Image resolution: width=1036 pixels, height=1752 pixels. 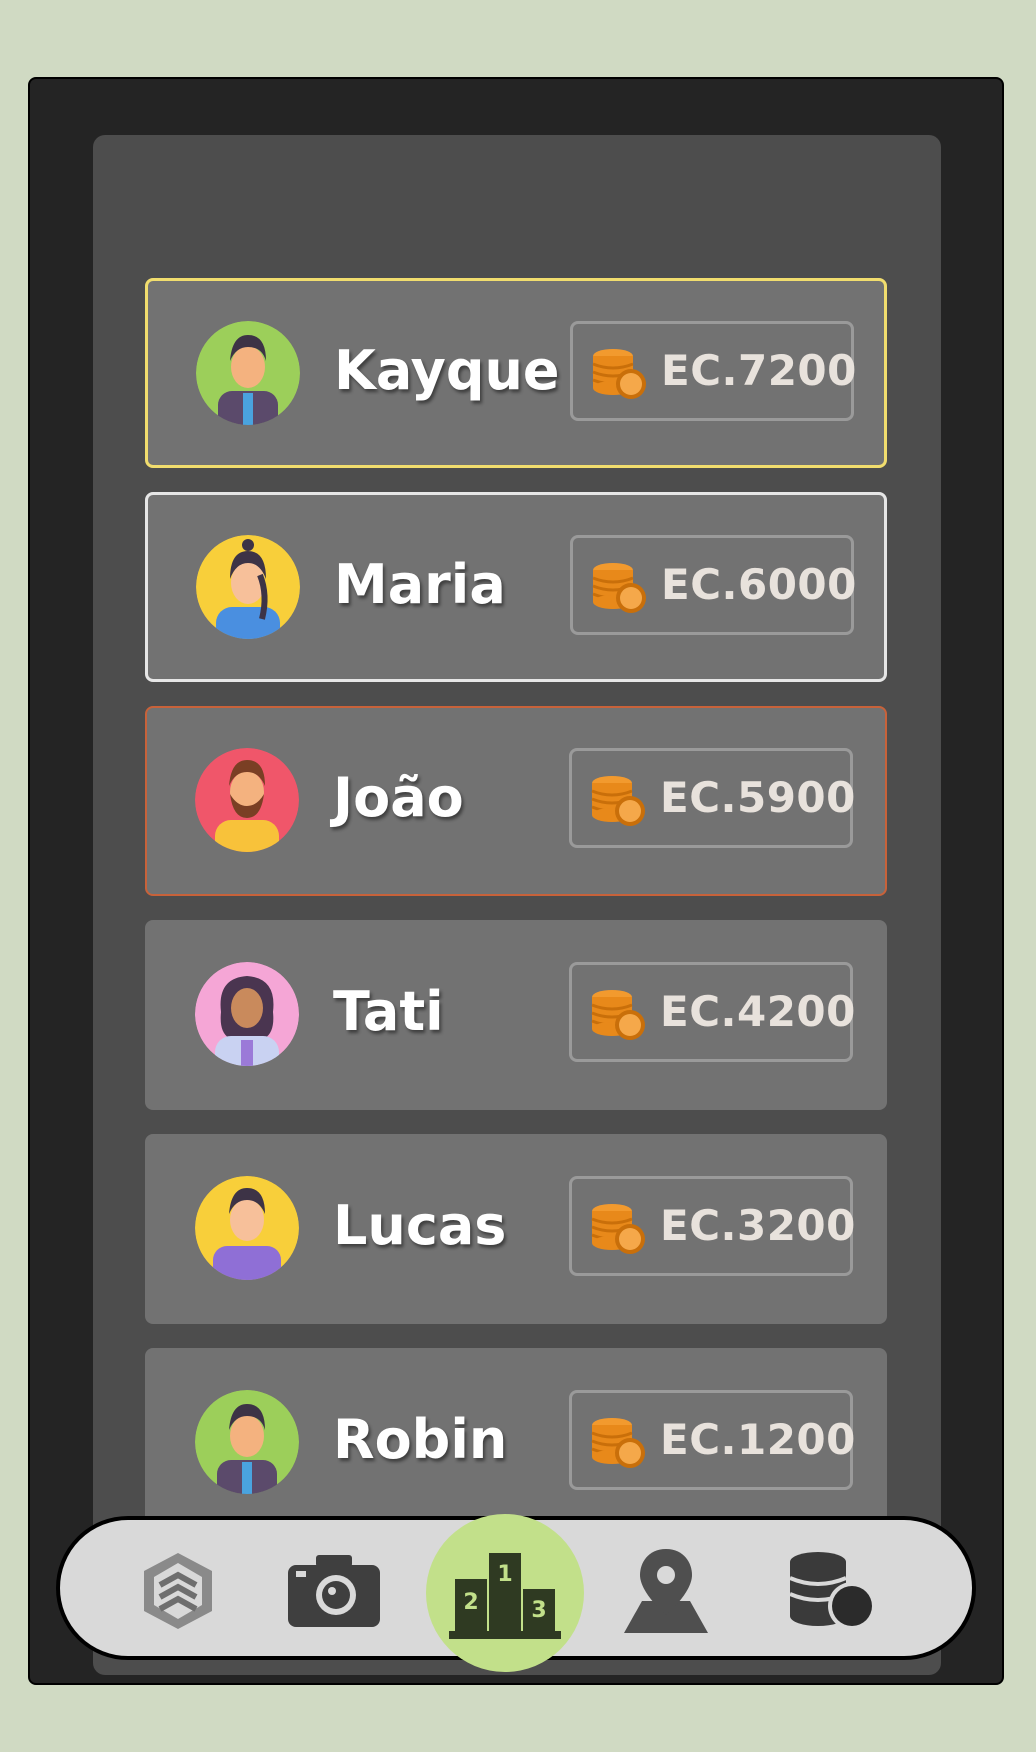 What do you see at coordinates (516, 587) in the screenshot?
I see `ranking-card-2: Maria EC.6000` at bounding box center [516, 587].